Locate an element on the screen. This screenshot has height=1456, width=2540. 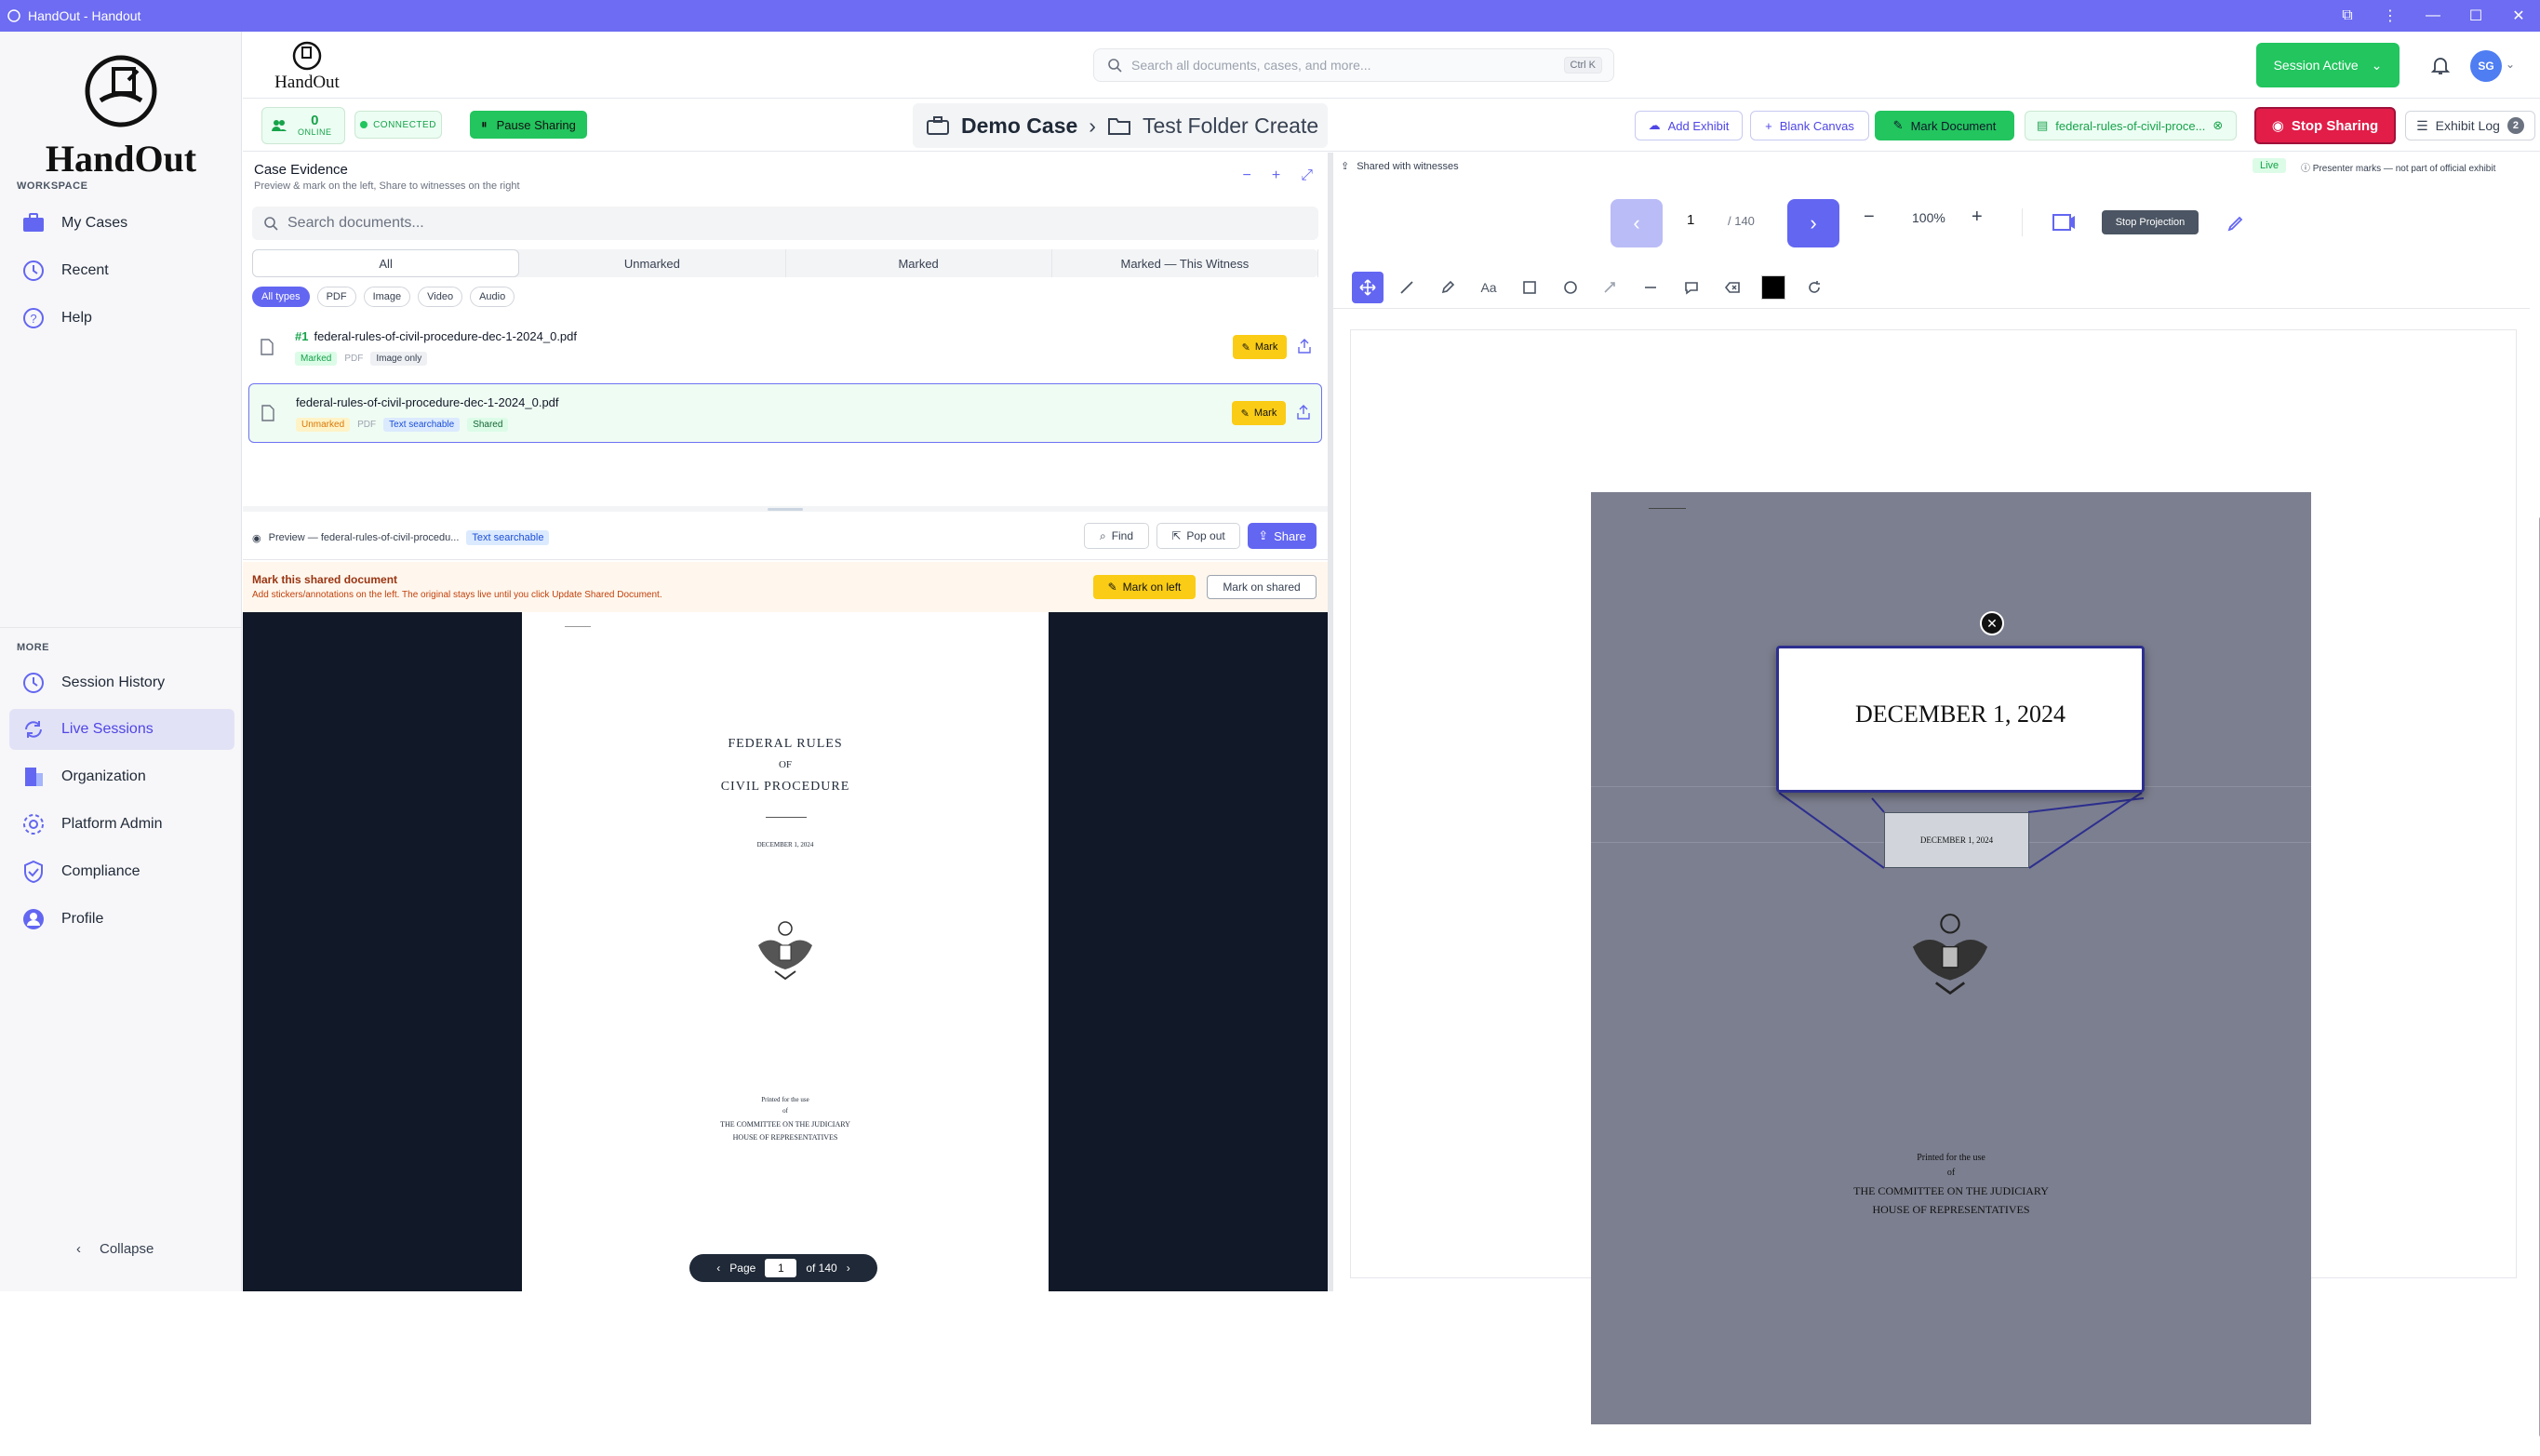
add-exhibit-button: ☁ Add Exhibit is located at coordinates (1689, 125).